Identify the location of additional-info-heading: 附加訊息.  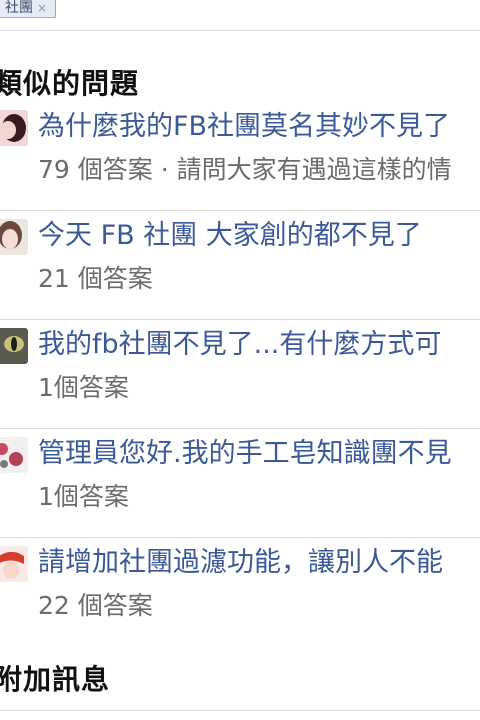
(55, 679).